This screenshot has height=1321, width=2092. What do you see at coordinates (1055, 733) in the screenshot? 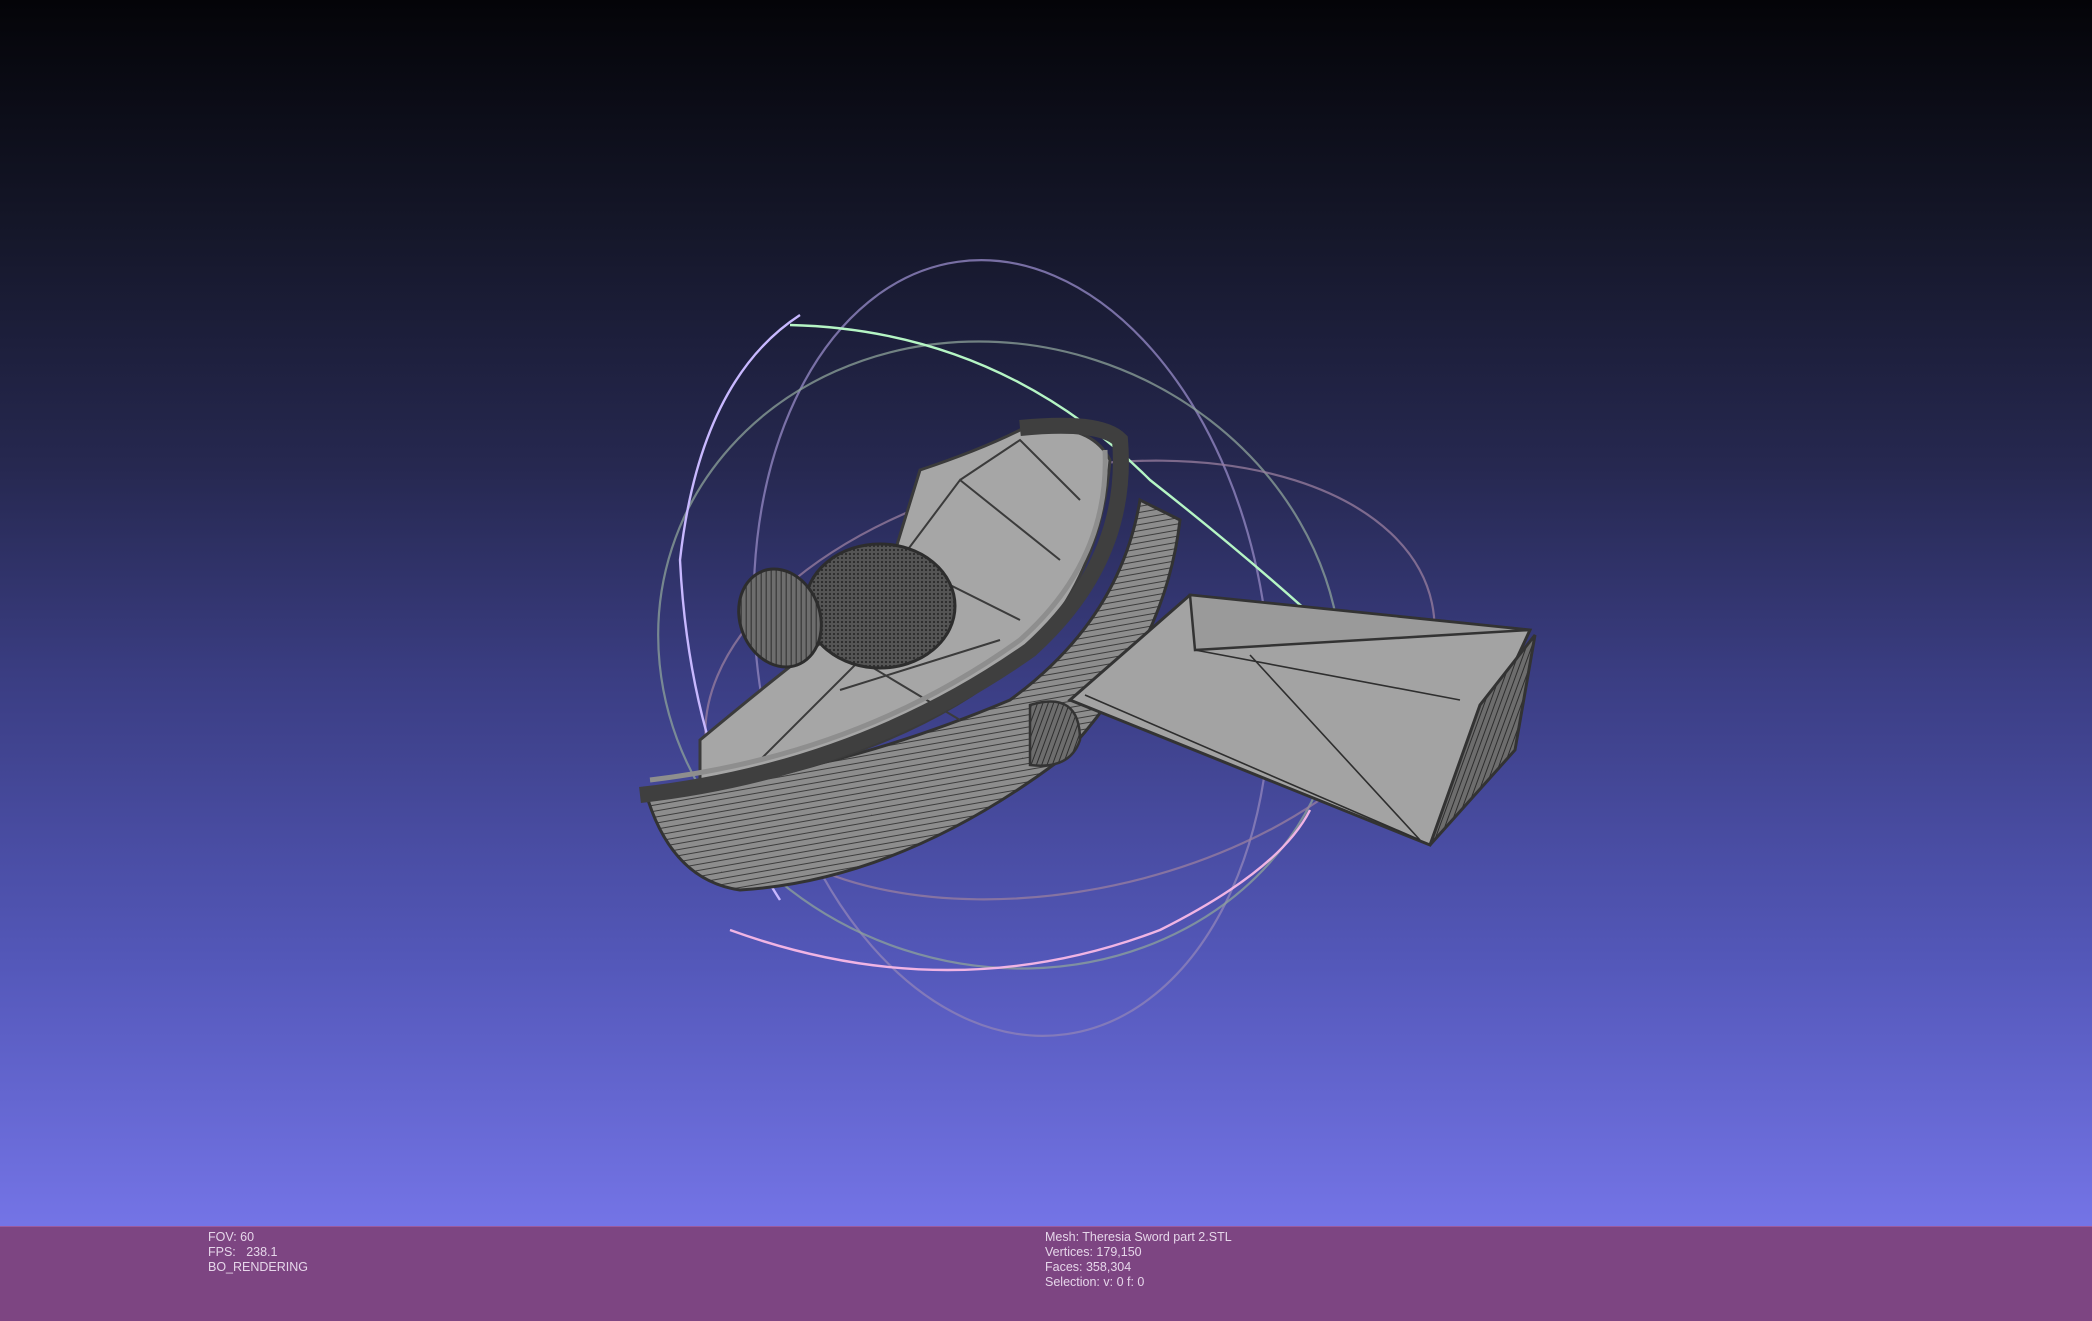
I see `blade-neck` at bounding box center [1055, 733].